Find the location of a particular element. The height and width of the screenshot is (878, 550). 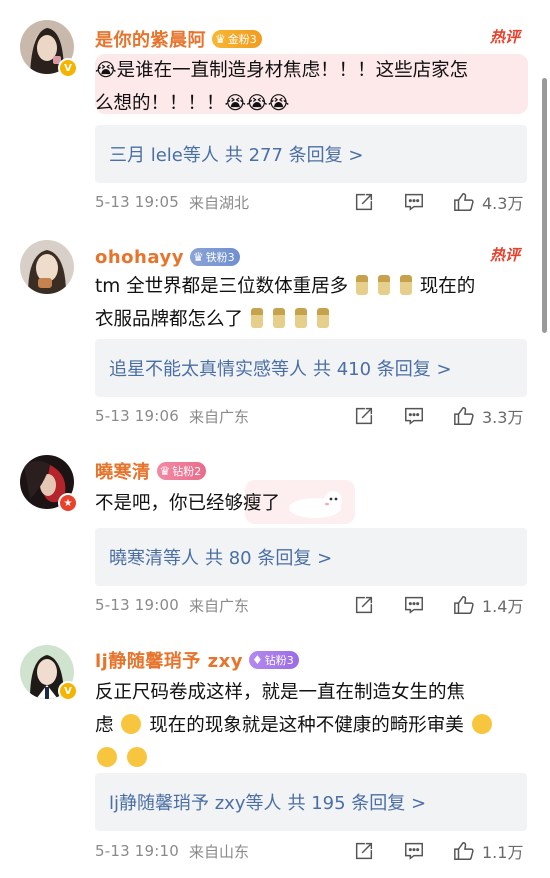

star-badge-icon: ★ is located at coordinates (68, 503).